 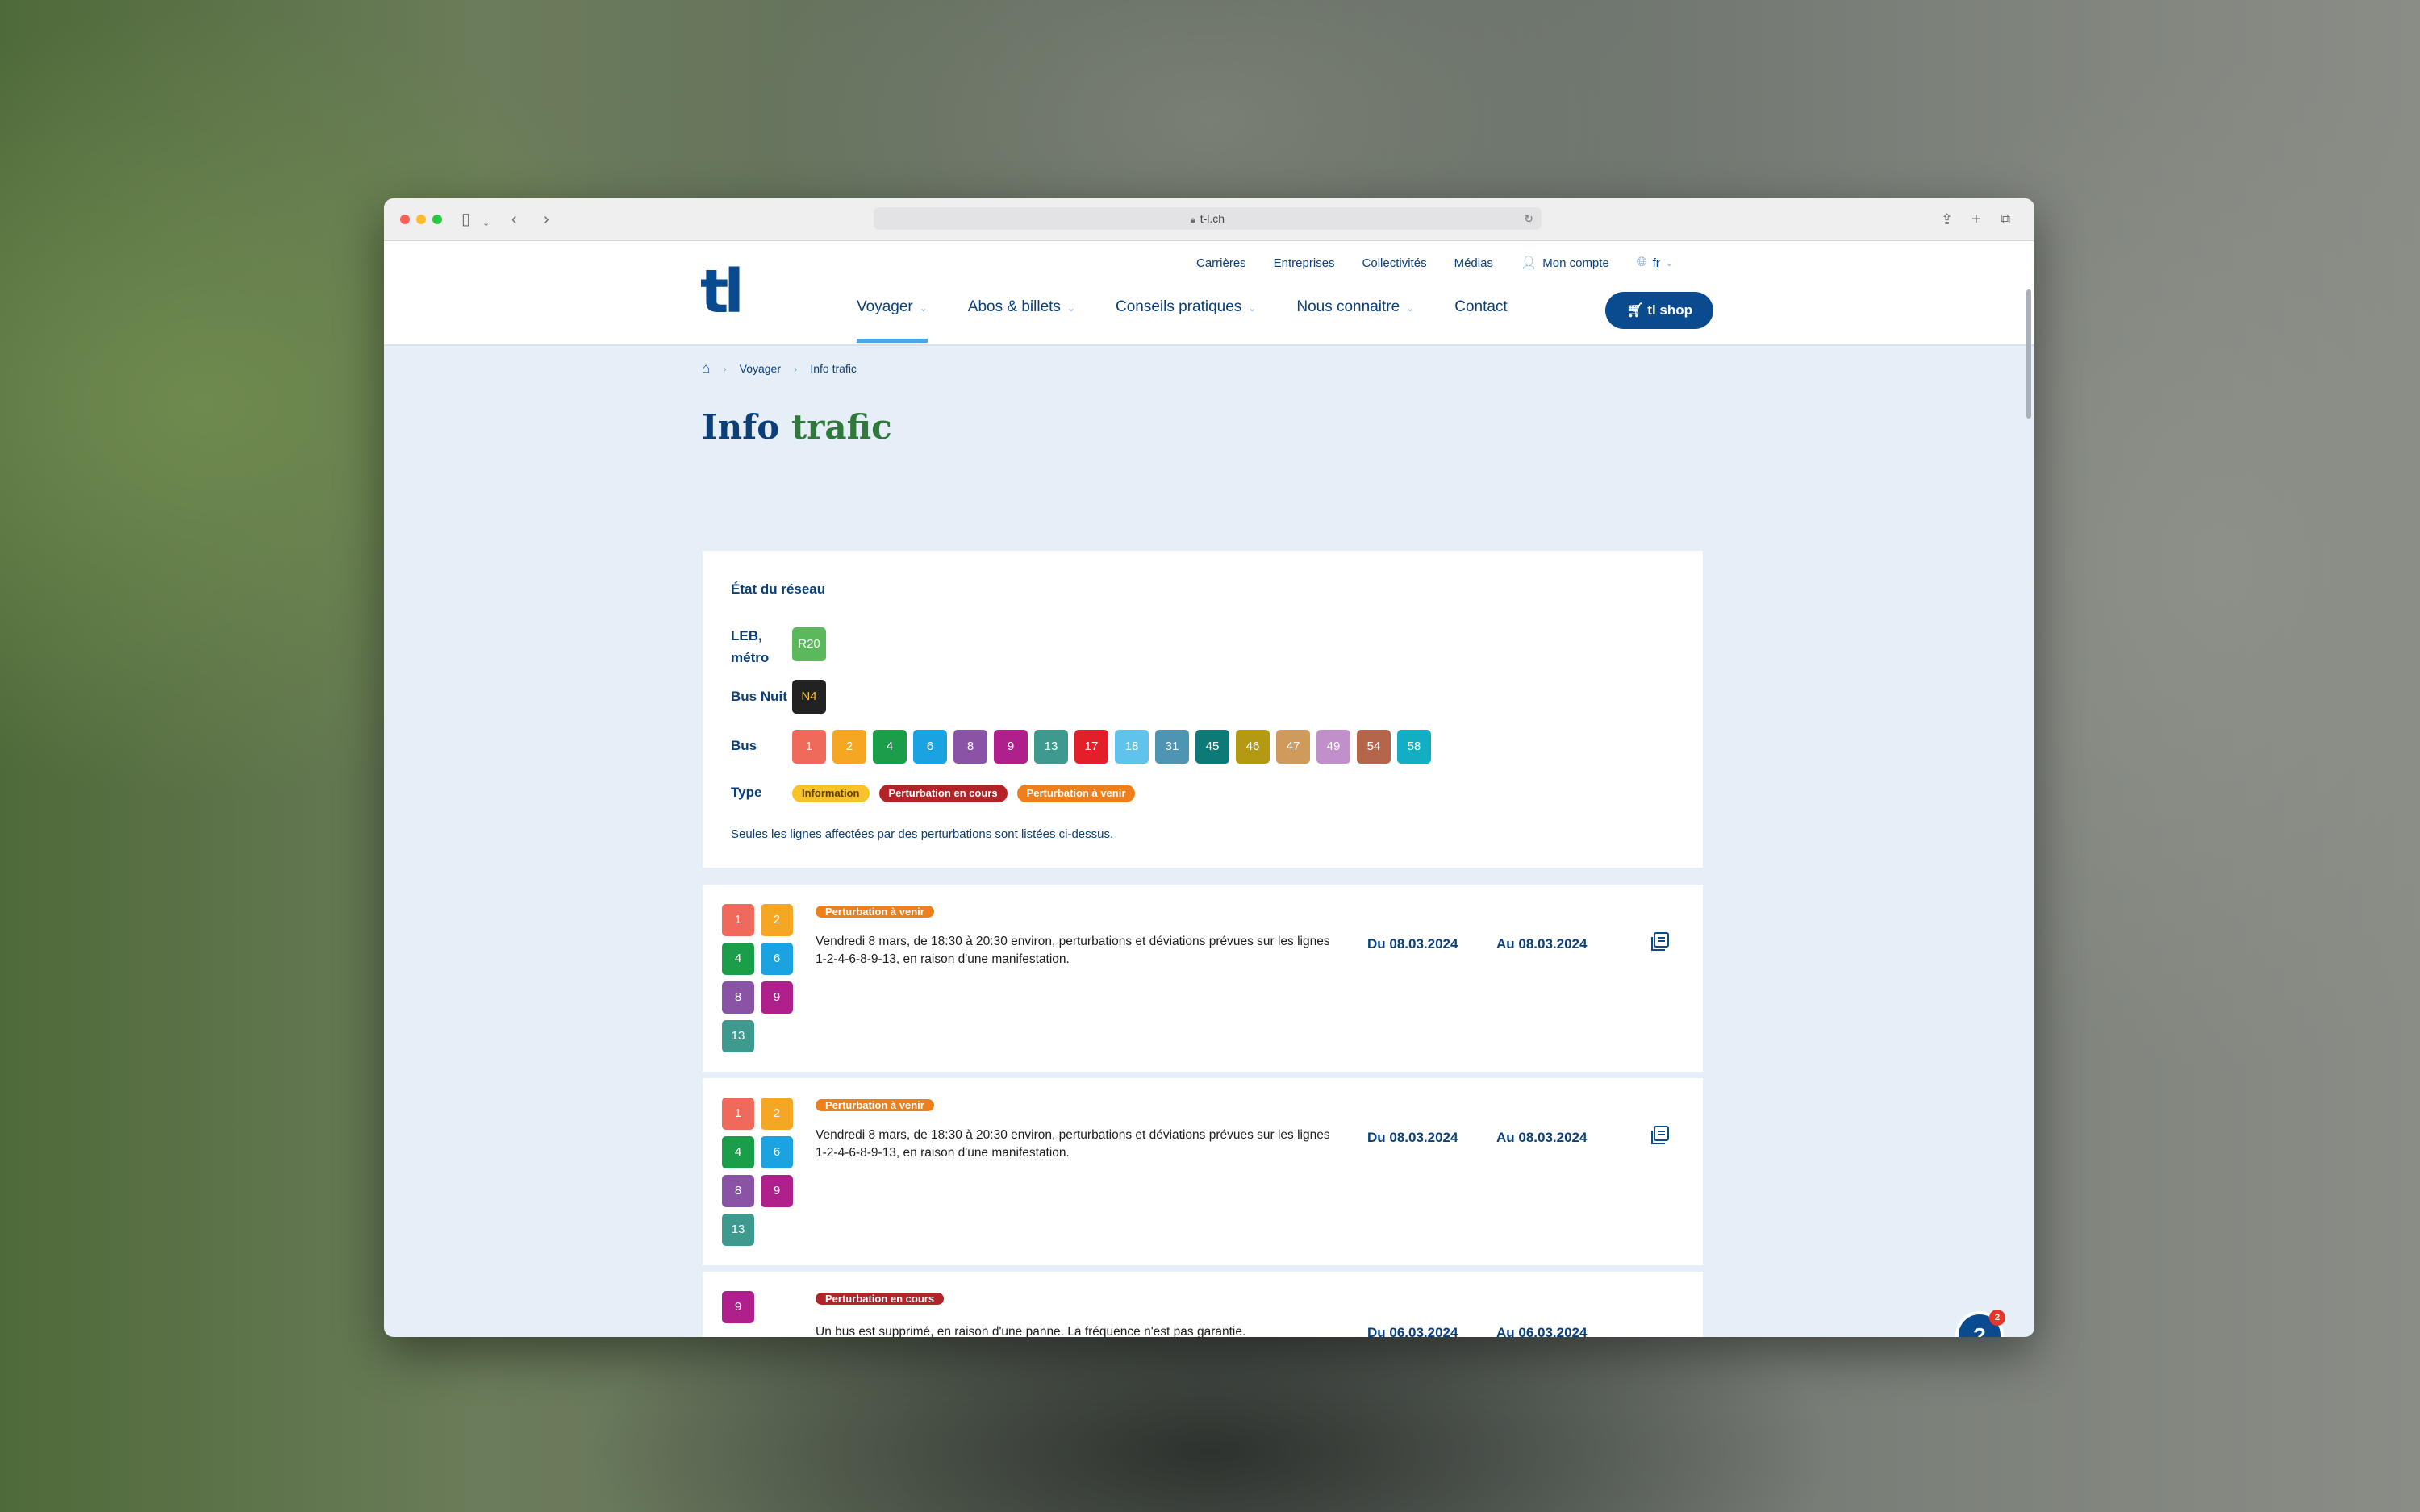 I want to click on nav-contact: Contact, so click(x=1480, y=317).